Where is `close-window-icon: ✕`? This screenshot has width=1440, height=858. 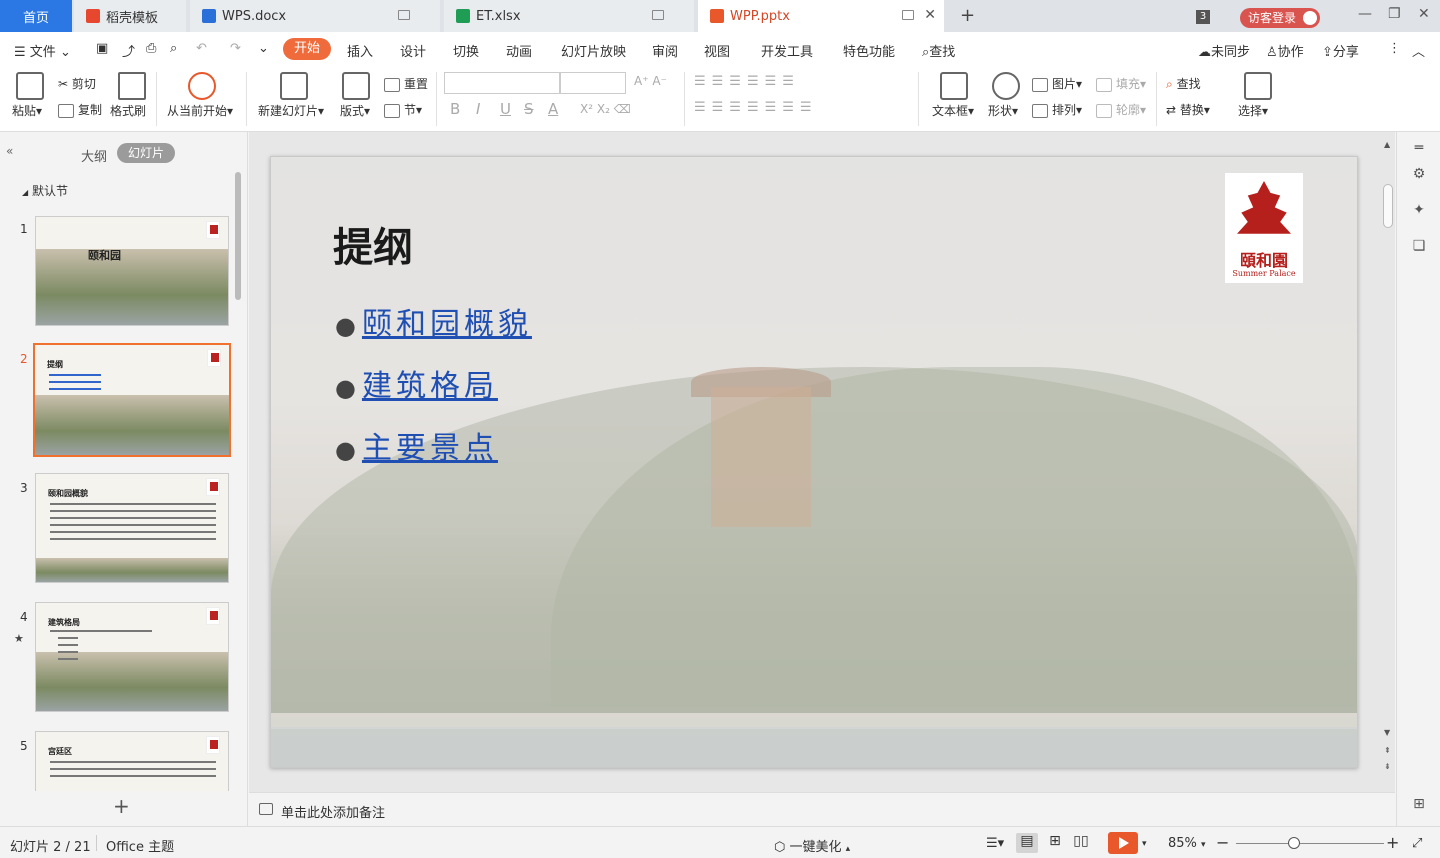
close-window-icon: ✕ is located at coordinates (1424, 14).